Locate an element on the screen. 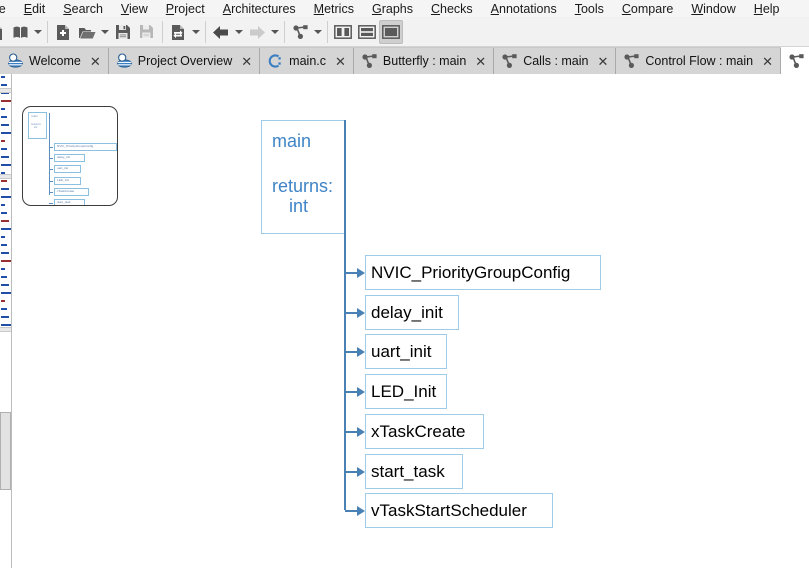 The image size is (809, 568). save-icon is located at coordinates (123, 32).